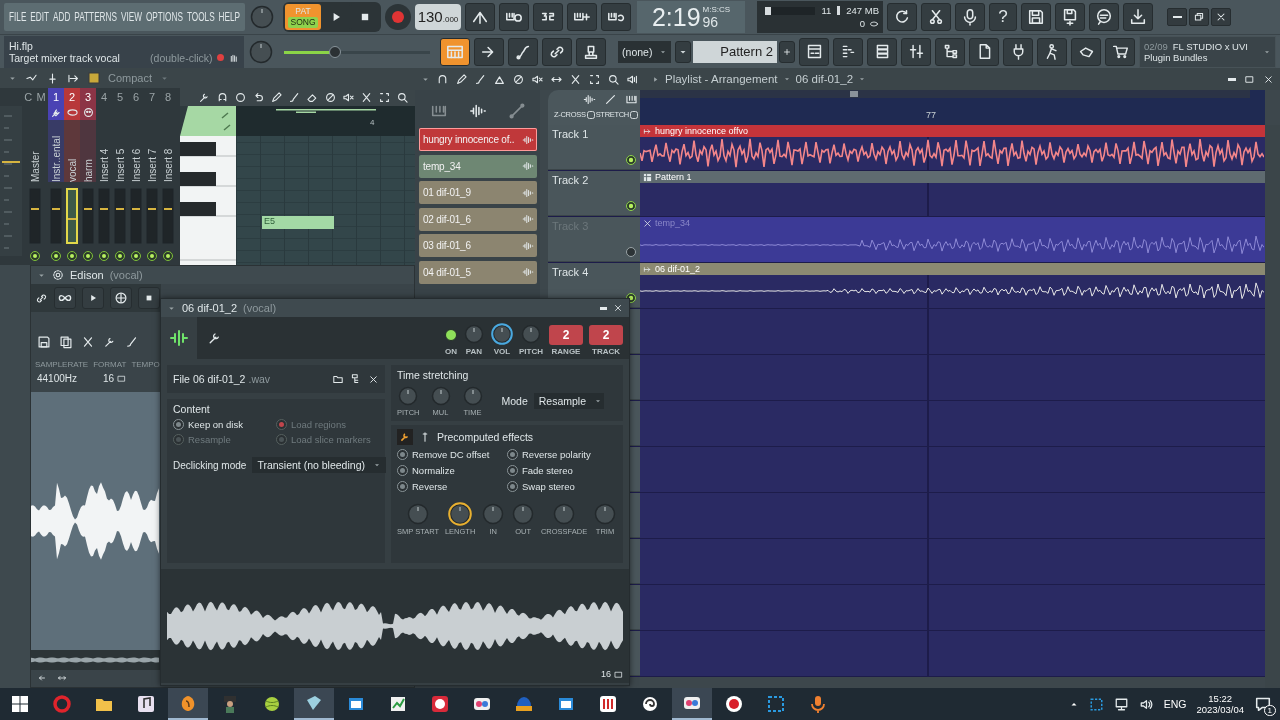  Describe the element at coordinates (716, 9) in the screenshot. I see `time-unit-label: M:S:CS` at that location.